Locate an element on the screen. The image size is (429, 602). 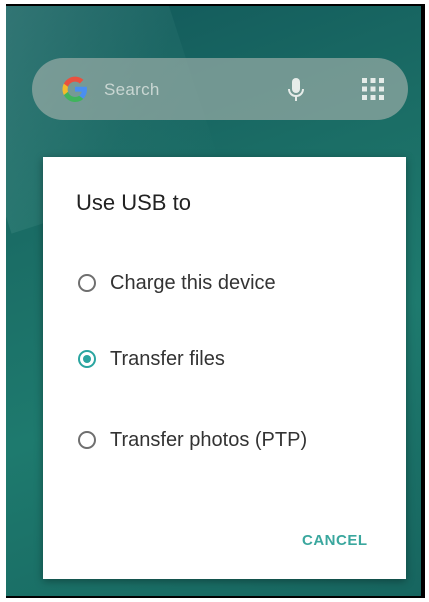
radio-charge-device is located at coordinates (87, 283).